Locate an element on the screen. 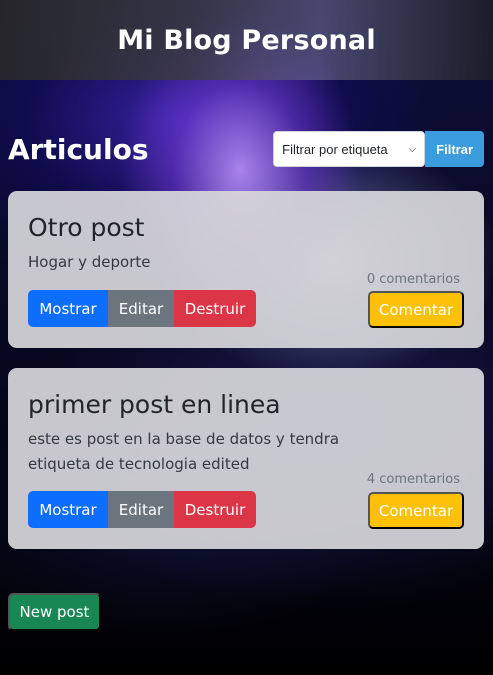  page-title: Articulos is located at coordinates (78, 149).